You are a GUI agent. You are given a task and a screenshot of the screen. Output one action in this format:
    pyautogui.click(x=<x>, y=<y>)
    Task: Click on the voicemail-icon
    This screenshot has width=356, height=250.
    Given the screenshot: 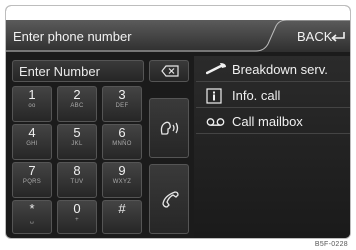 What is the action you would take?
    pyautogui.click(x=215, y=122)
    